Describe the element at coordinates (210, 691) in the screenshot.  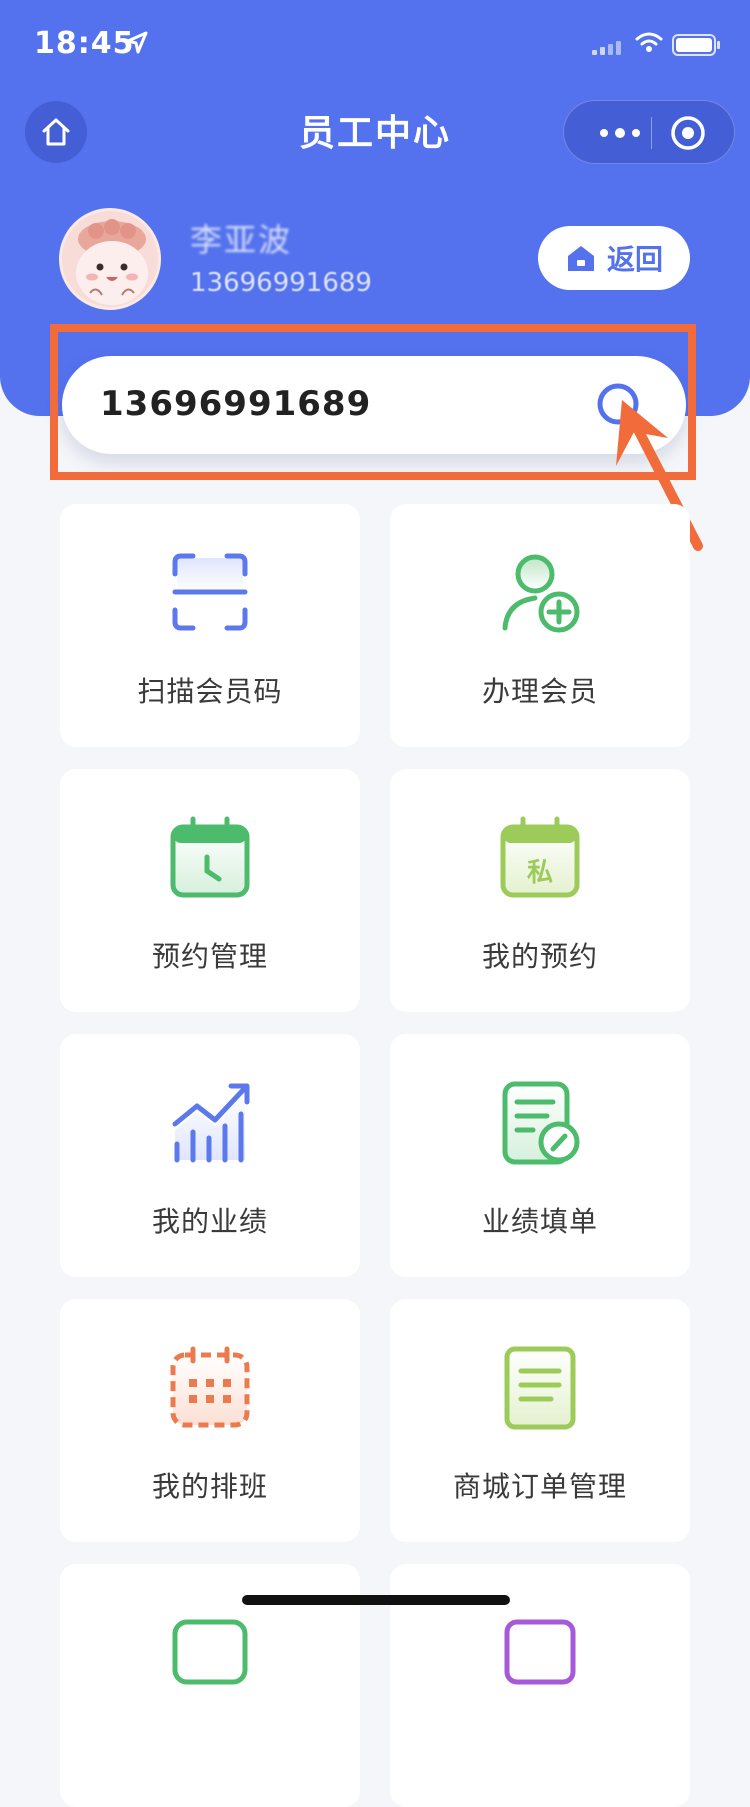
I see `menu-item-label: 扫描会员码` at that location.